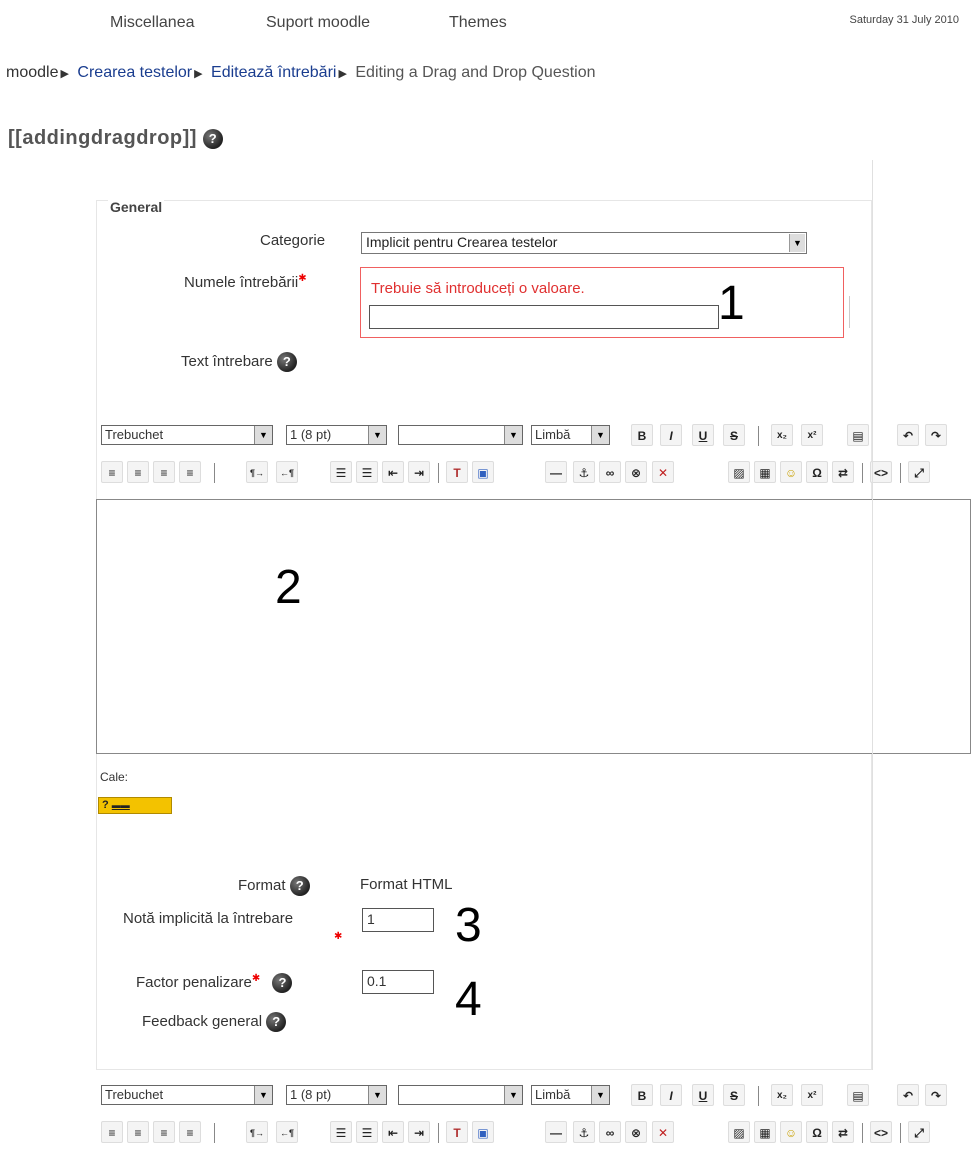 The height and width of the screenshot is (1154, 971). I want to click on nav-link-suport-moodle: Suport moodle, so click(318, 23).